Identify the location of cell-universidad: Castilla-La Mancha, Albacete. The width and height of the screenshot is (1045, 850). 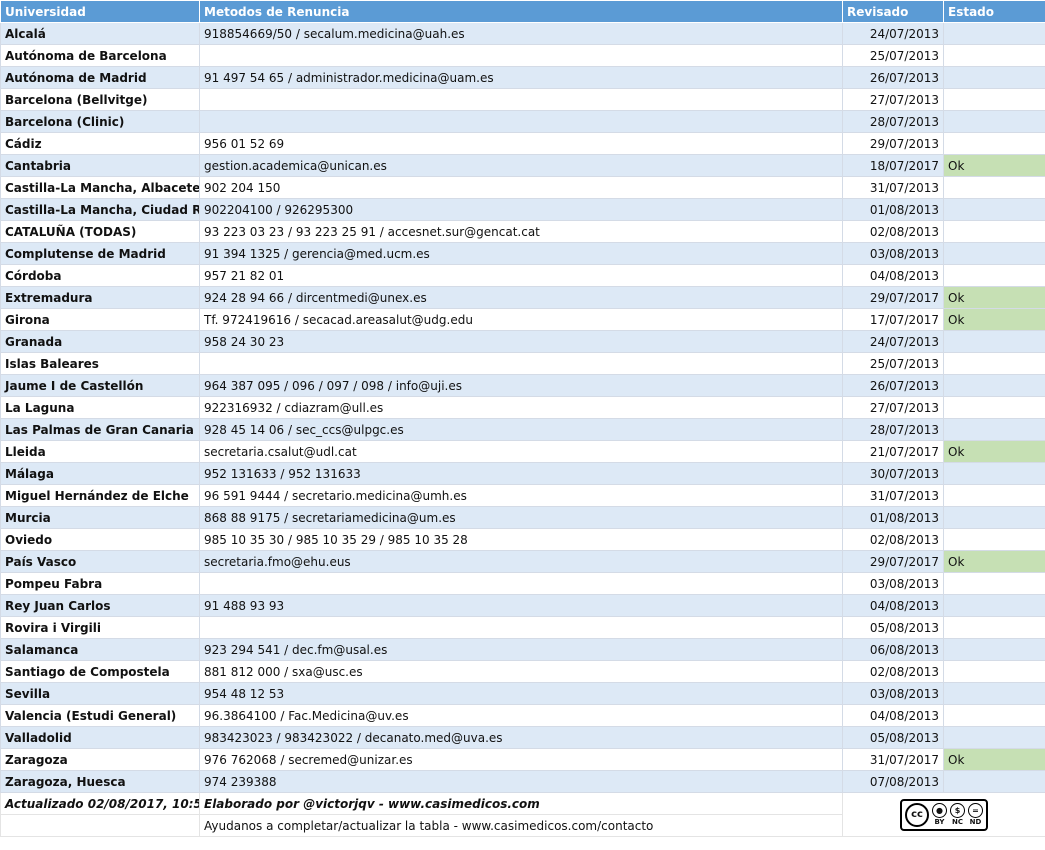
(100, 187).